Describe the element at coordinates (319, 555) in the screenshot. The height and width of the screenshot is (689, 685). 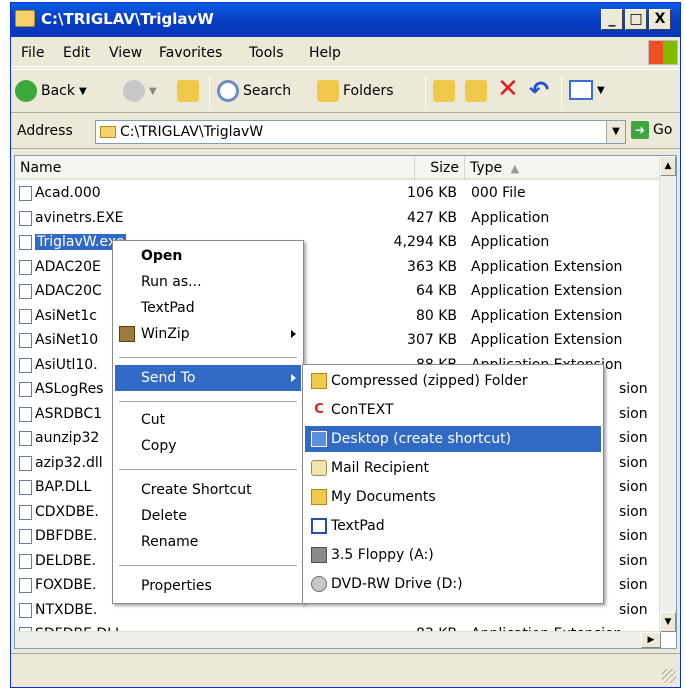
I see `floppy-drive-icon` at that location.